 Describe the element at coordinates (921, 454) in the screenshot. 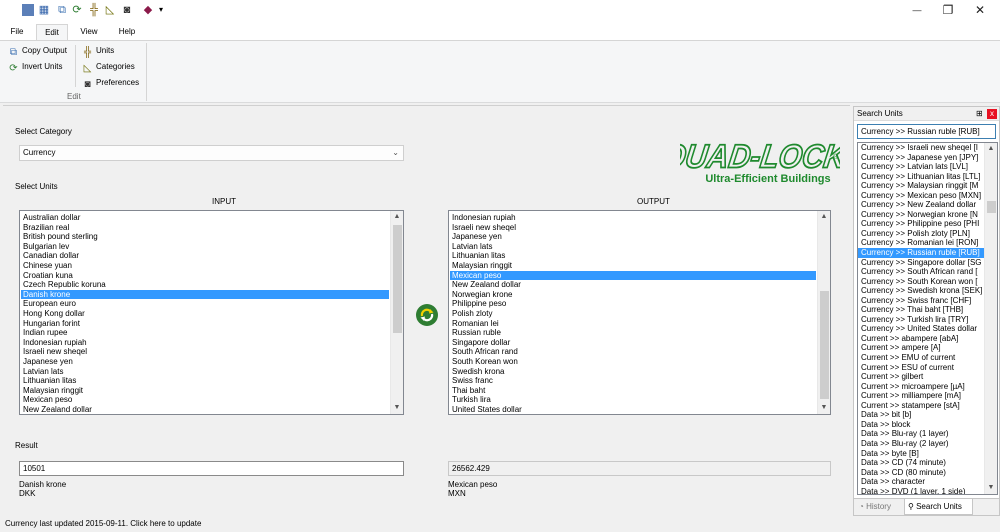

I see `list-item: Data >> byte [B]` at that location.